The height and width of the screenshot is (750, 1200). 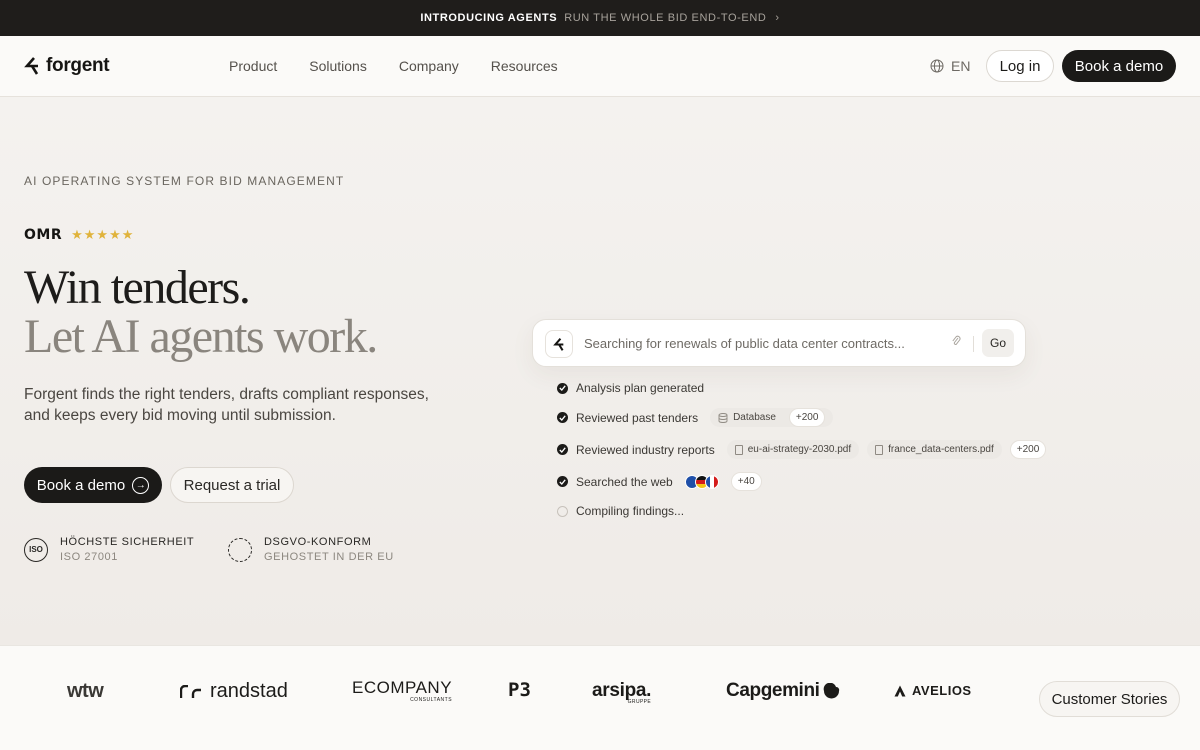 I want to click on divider, so click(x=973, y=344).